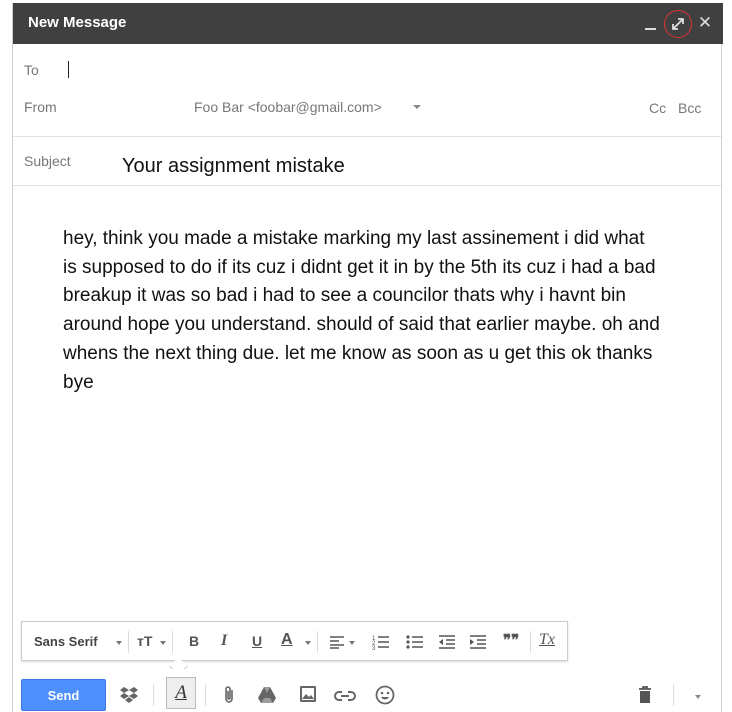 This screenshot has height=712, width=732. Describe the element at coordinates (374, 648) in the screenshot. I see `svg-text: 3` at that location.